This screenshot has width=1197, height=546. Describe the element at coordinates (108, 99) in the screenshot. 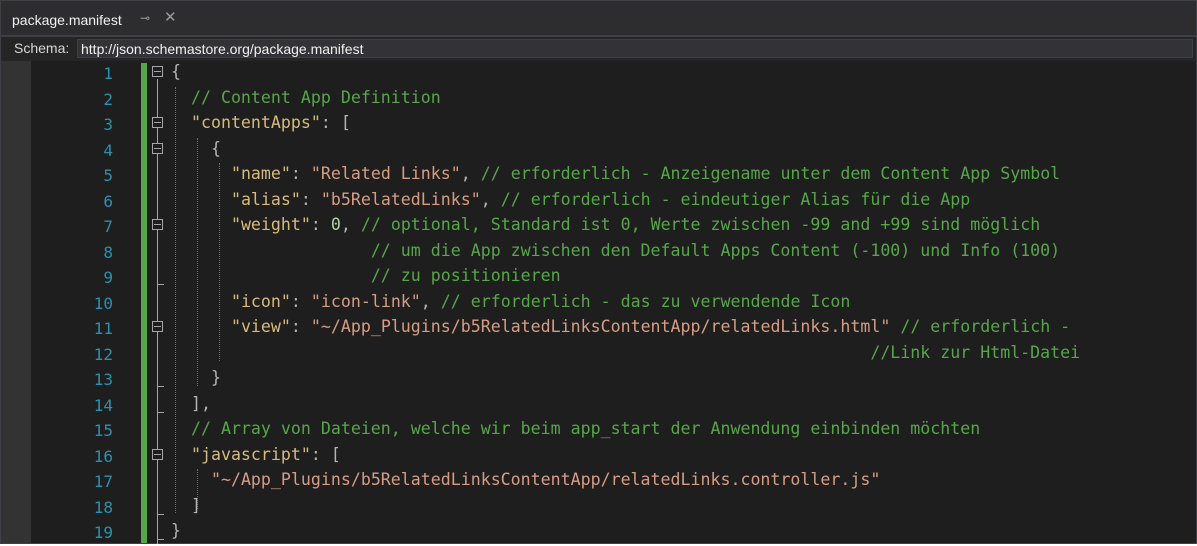

I see `line-number: 2` at that location.